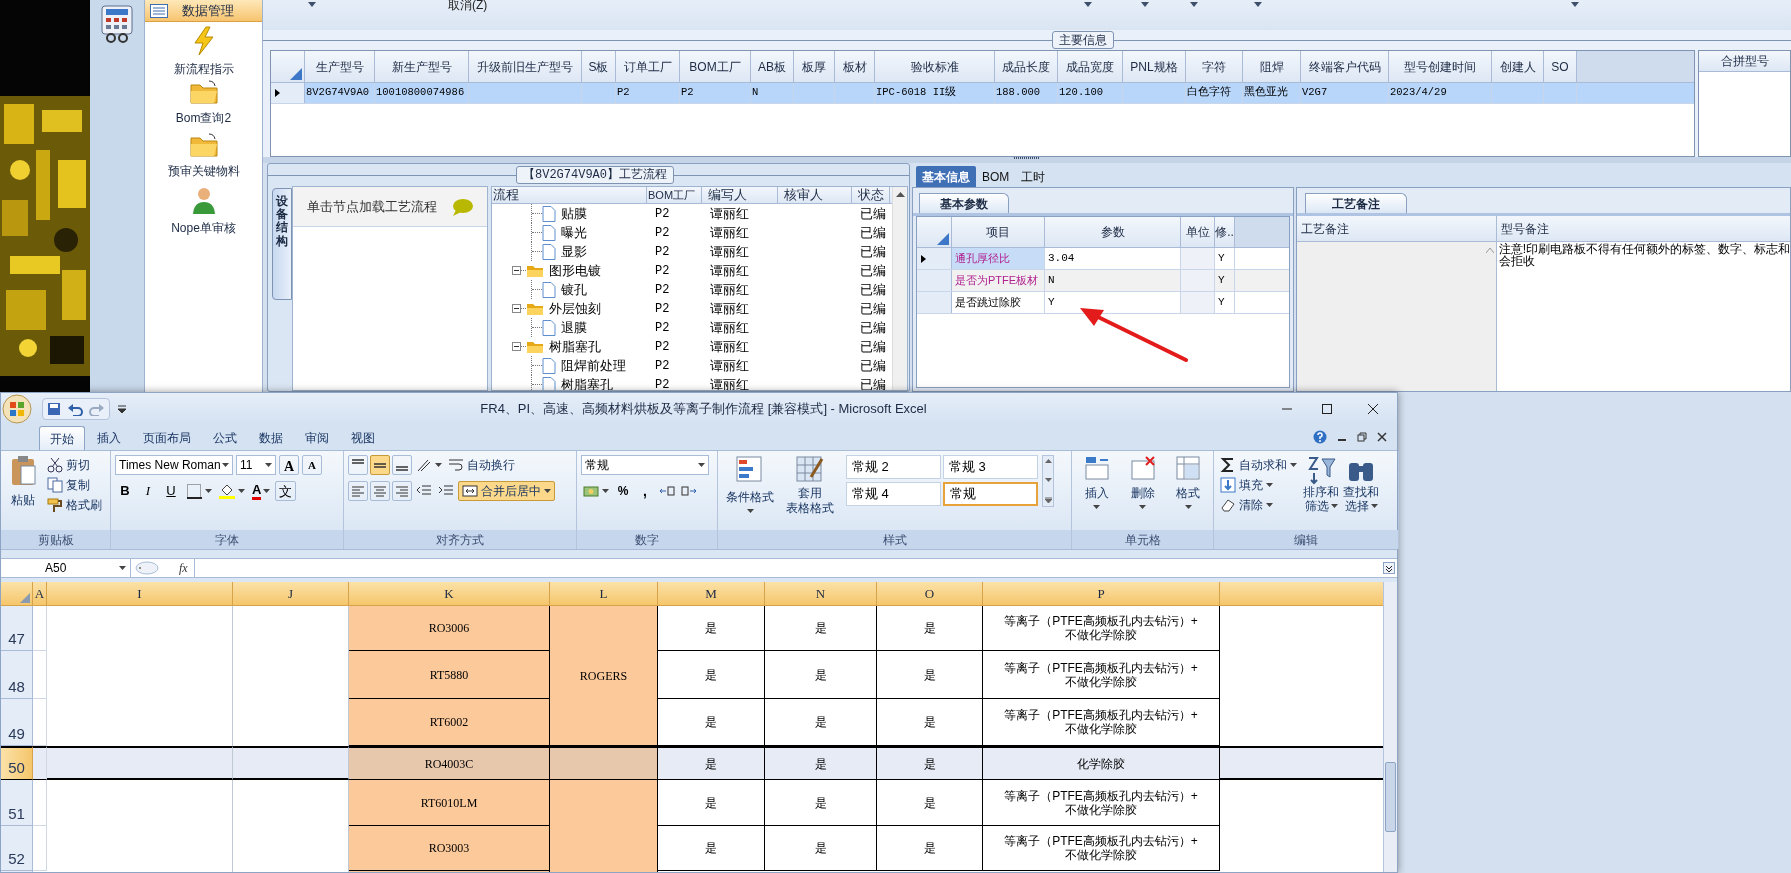  What do you see at coordinates (692, 289) in the screenshot?
I see `tree-row: 镀孔 P2 谭丽红 已编` at bounding box center [692, 289].